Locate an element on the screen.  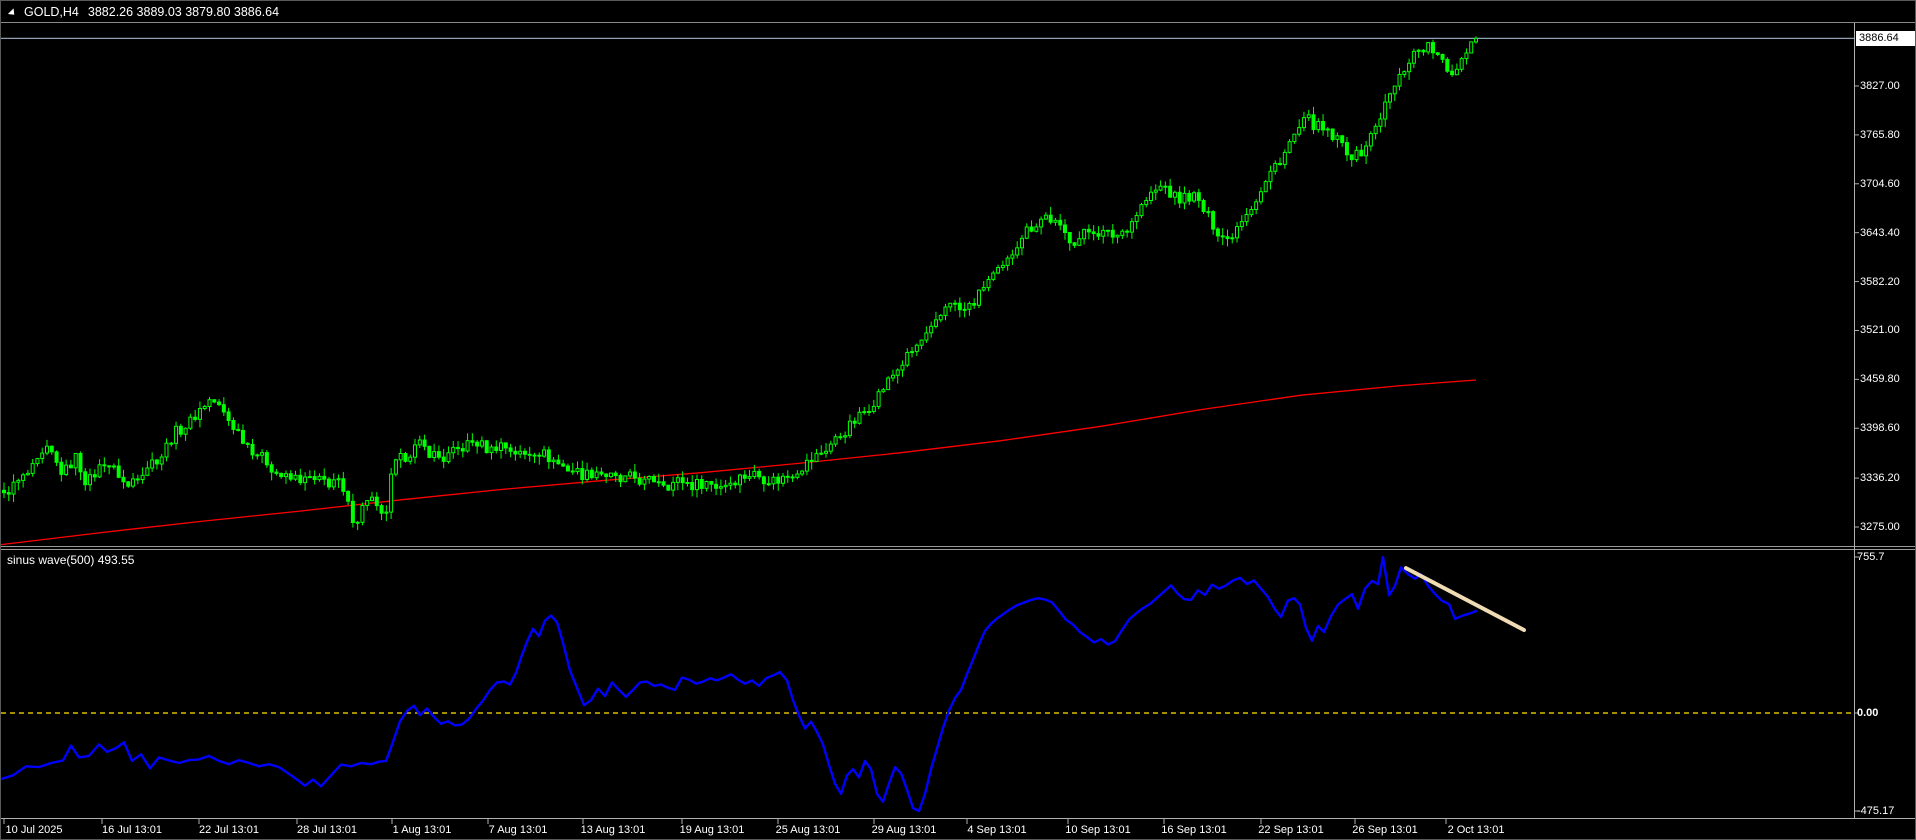
ohlc-values-label: 3882.26 3889.03 3879.80 3886.64 is located at coordinates (183, 11).